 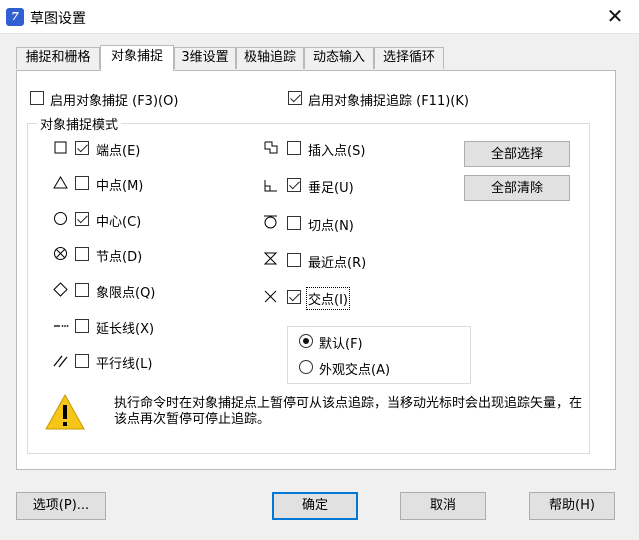 I want to click on tab-dynamic-input: 动态输入, so click(x=339, y=58).